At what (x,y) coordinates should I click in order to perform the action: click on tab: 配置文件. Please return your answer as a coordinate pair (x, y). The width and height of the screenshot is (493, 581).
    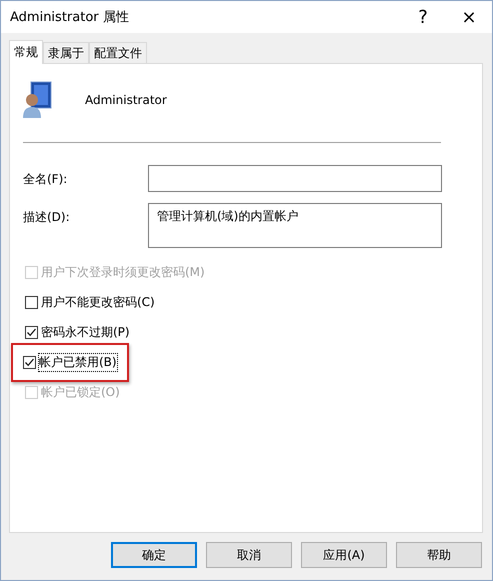
    Looking at the image, I should click on (118, 52).